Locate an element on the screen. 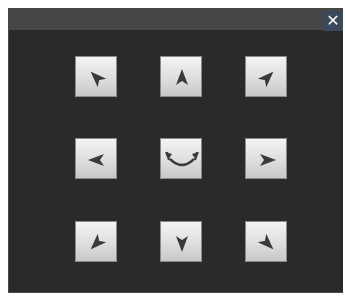 The image size is (345, 297). pan-down-left-button is located at coordinates (96, 241).